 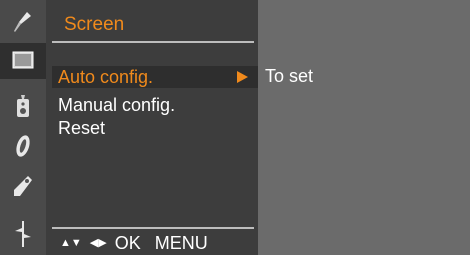 I want to click on menu-title: Screen, so click(x=94, y=24).